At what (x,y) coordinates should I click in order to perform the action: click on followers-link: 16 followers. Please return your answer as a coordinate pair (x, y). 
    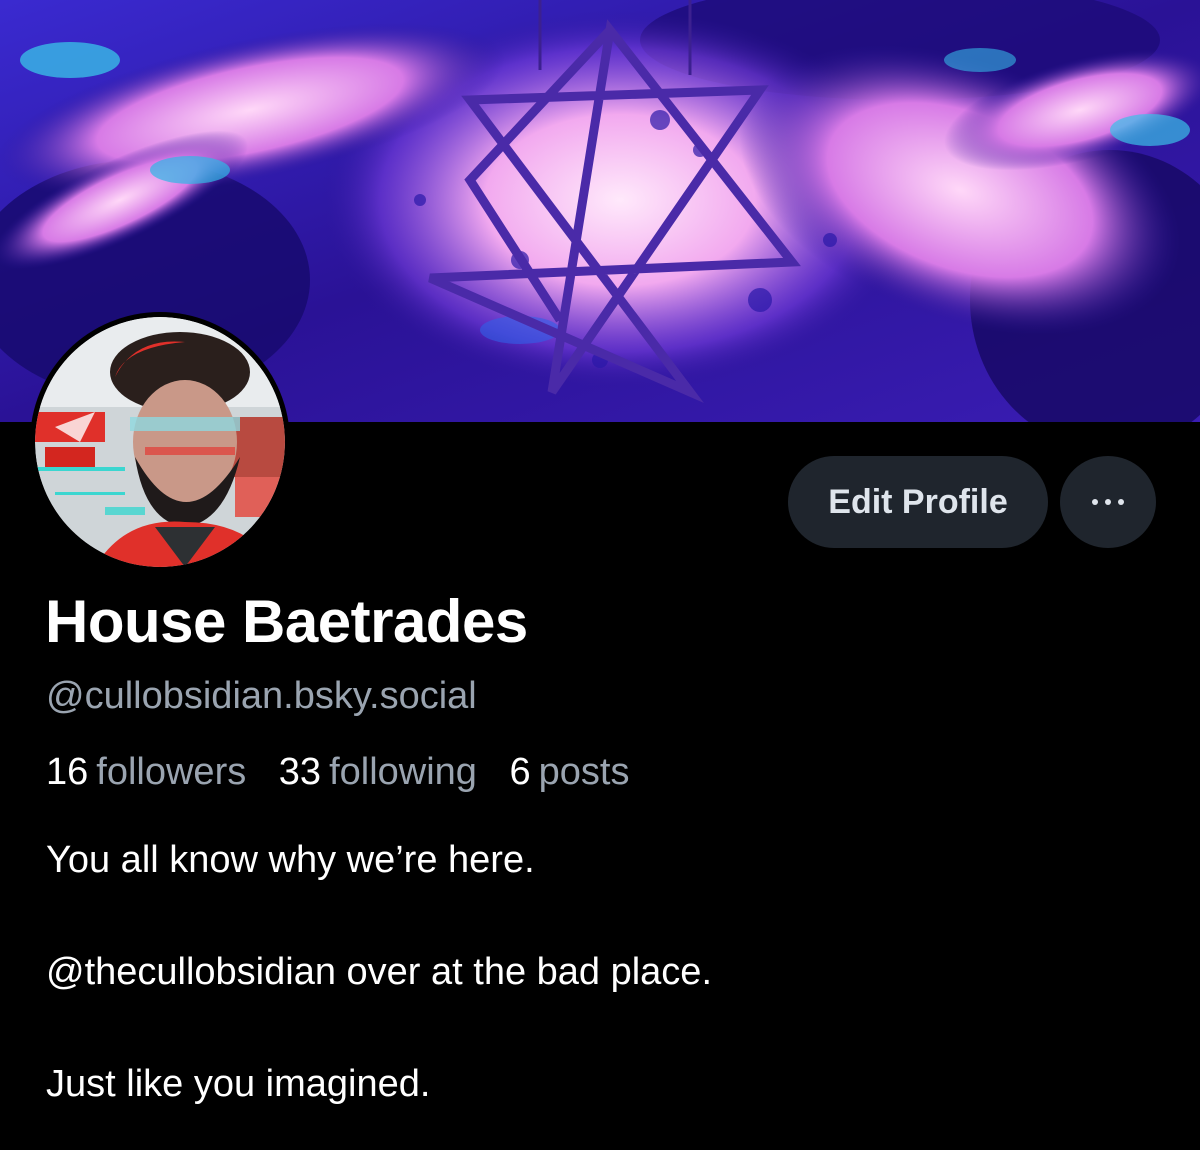
    Looking at the image, I should click on (146, 772).